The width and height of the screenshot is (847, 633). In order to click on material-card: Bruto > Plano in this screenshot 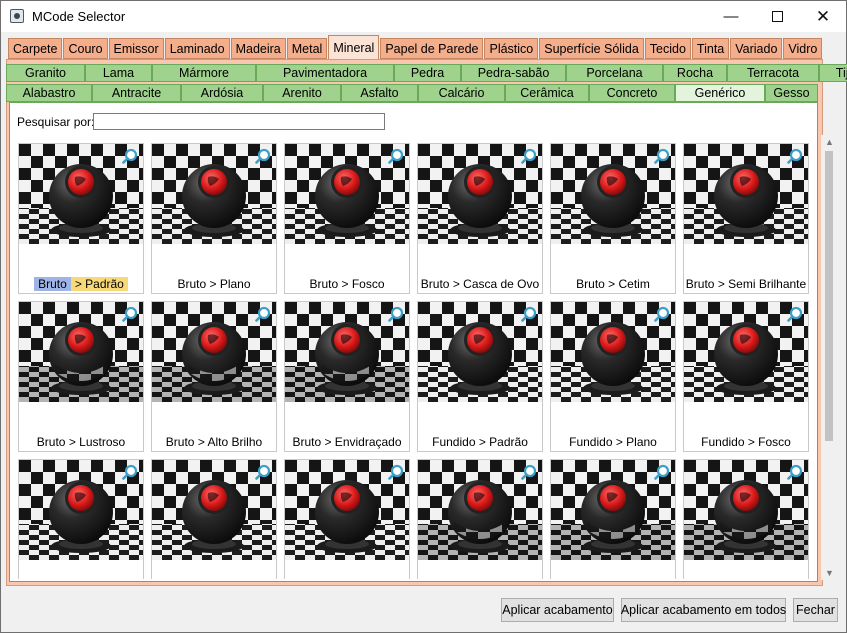, I will do `click(214, 218)`.